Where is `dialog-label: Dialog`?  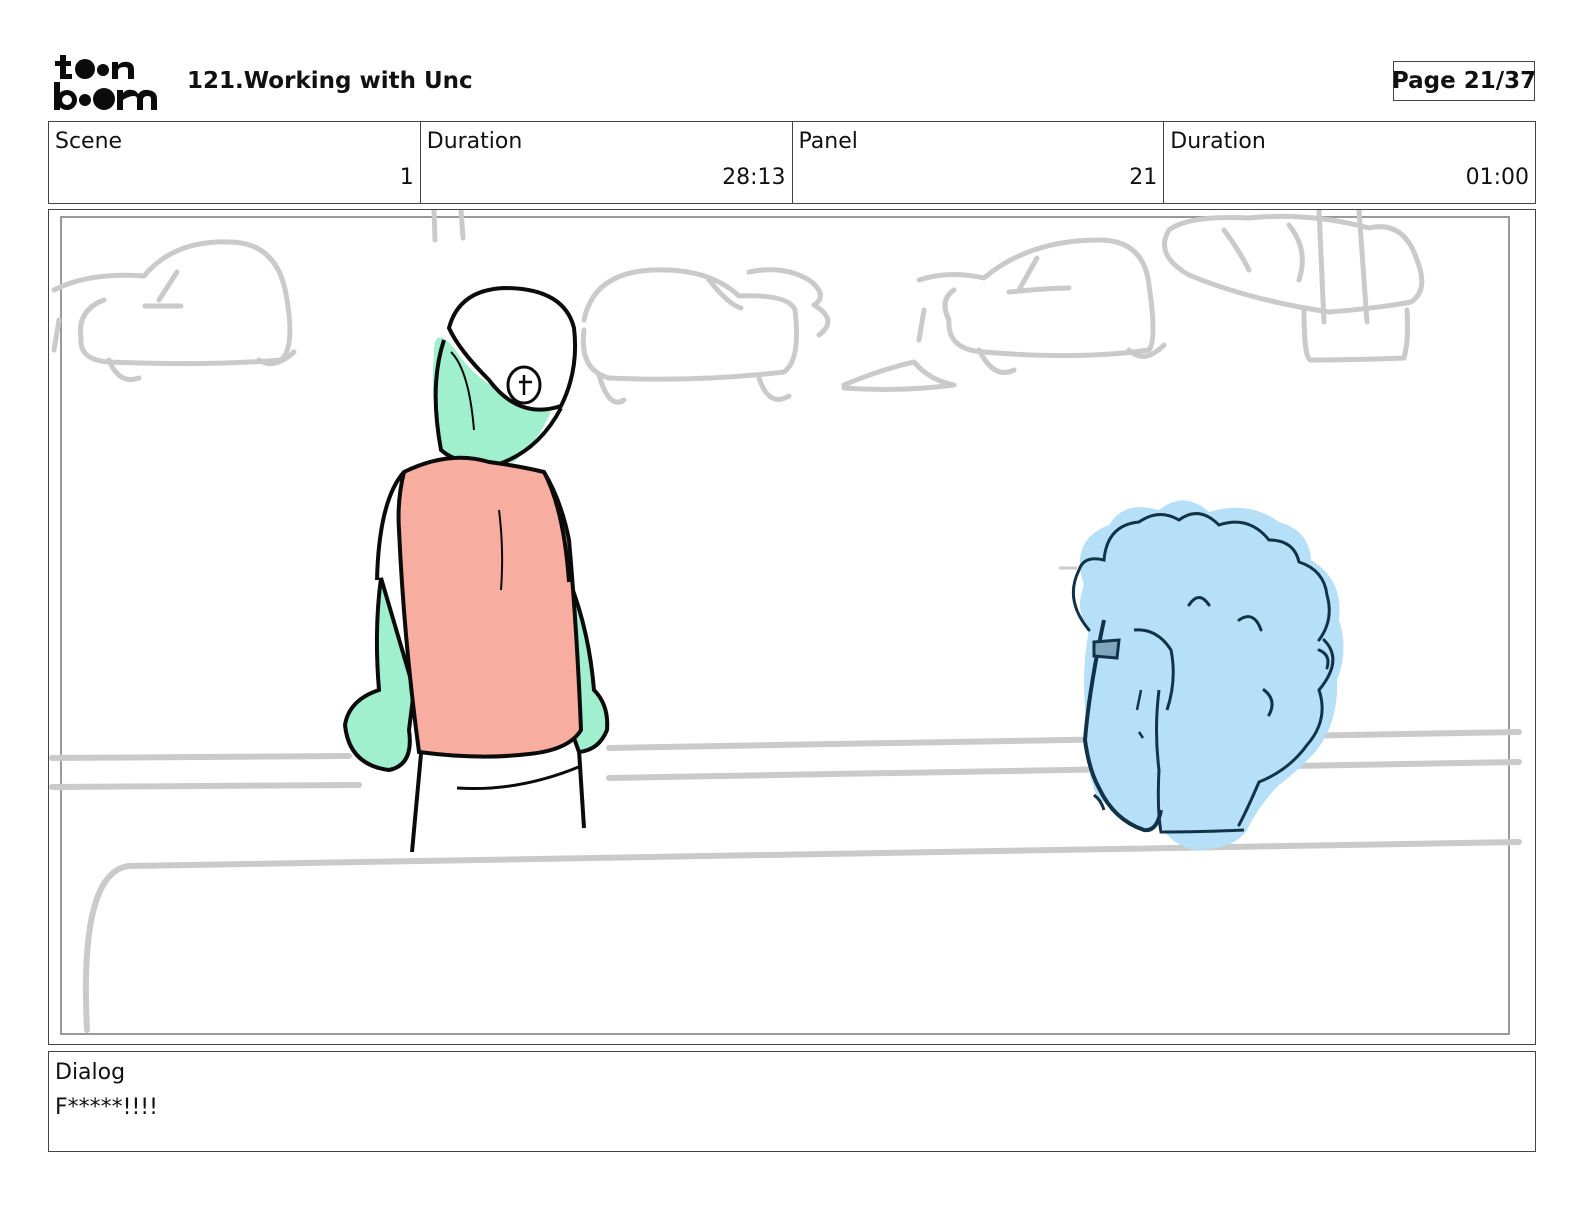 dialog-label: Dialog is located at coordinates (90, 1072).